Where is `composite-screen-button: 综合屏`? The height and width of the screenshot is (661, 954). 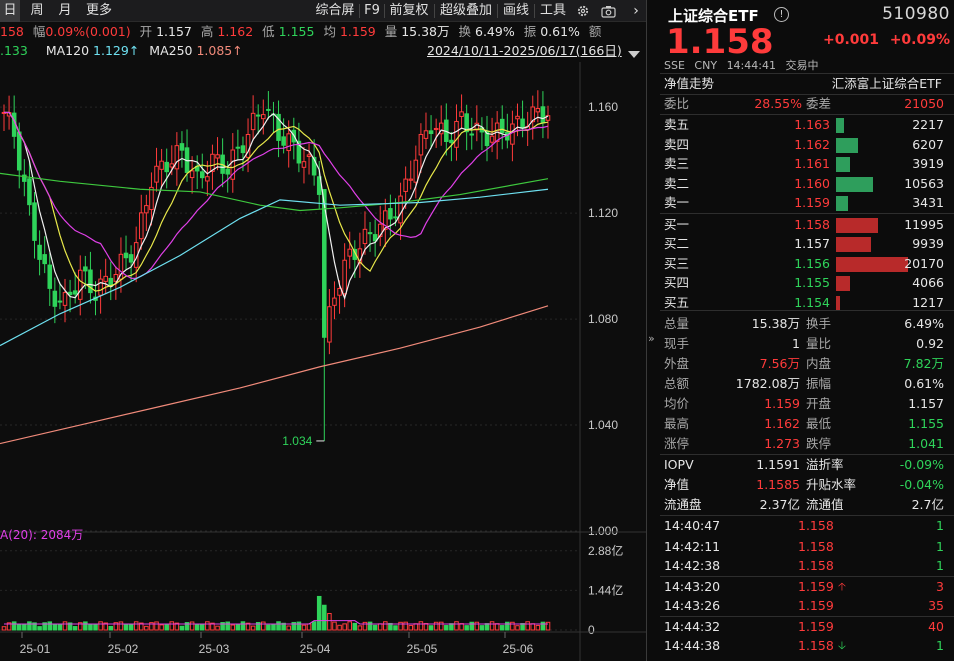 composite-screen-button: 综合屏 is located at coordinates (335, 11).